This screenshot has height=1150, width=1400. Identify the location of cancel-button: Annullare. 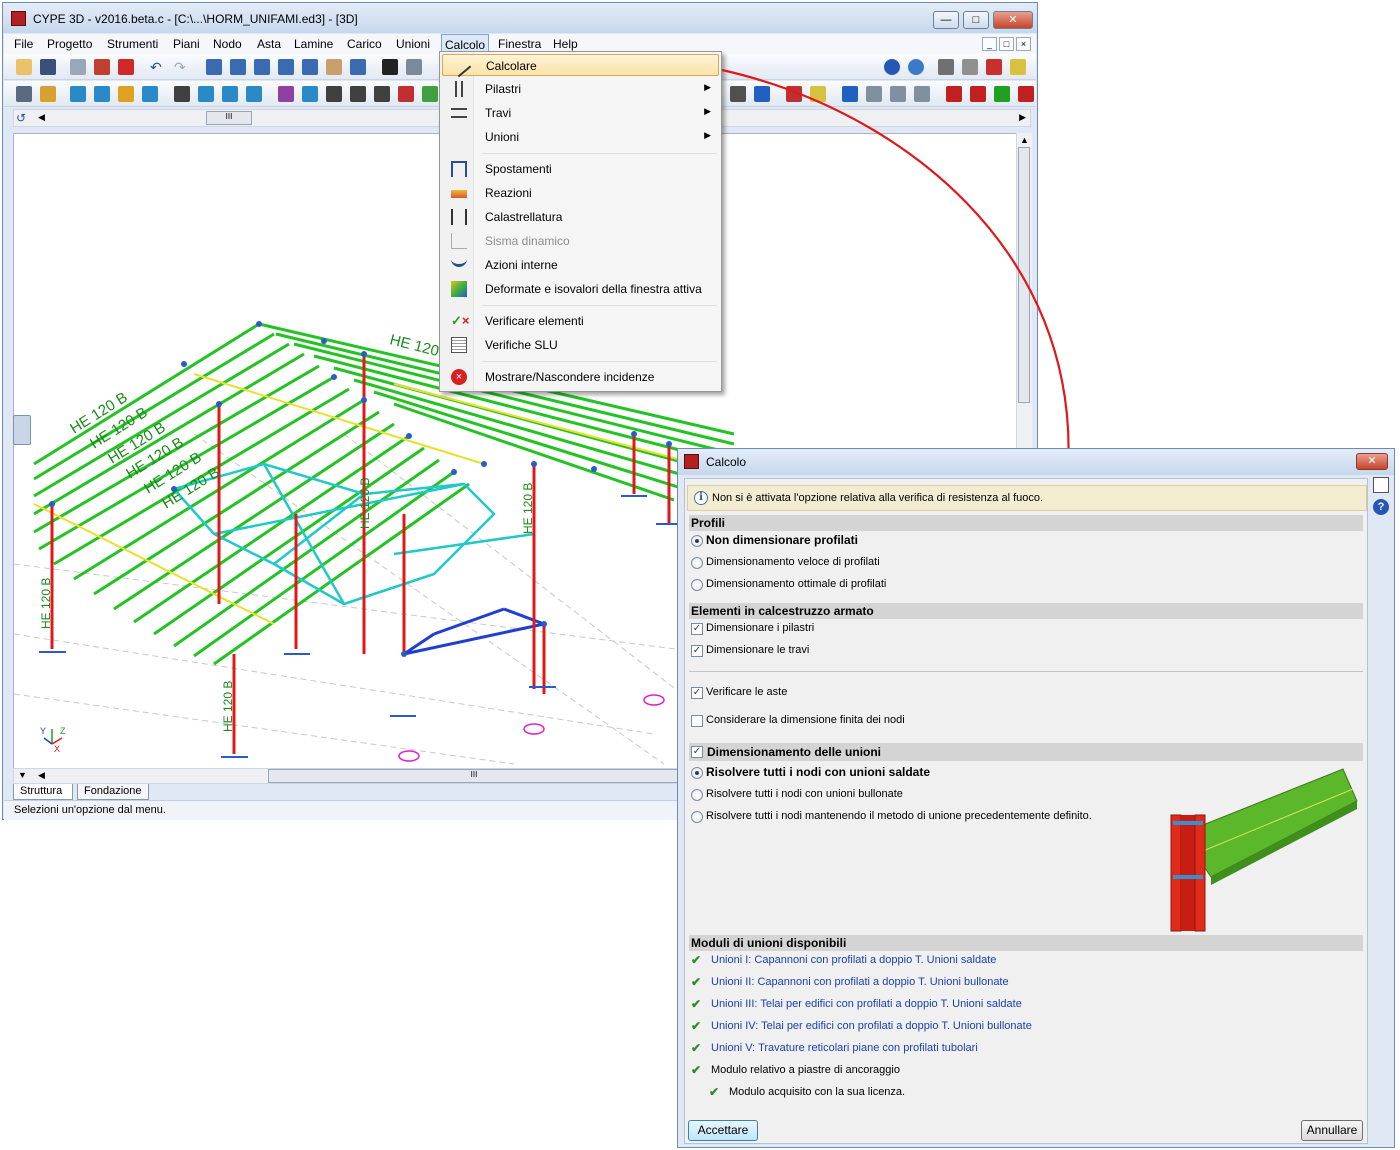
(1332, 1130).